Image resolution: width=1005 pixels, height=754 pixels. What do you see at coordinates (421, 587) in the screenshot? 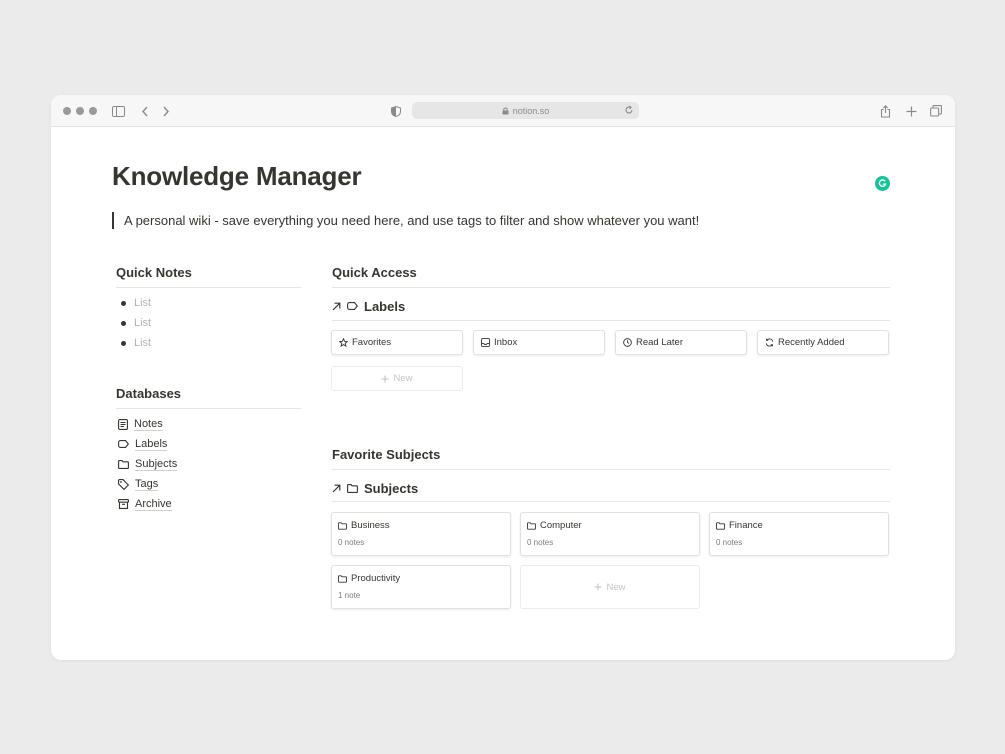
I see `subject-card-productivity: Productivity 1 note` at bounding box center [421, 587].